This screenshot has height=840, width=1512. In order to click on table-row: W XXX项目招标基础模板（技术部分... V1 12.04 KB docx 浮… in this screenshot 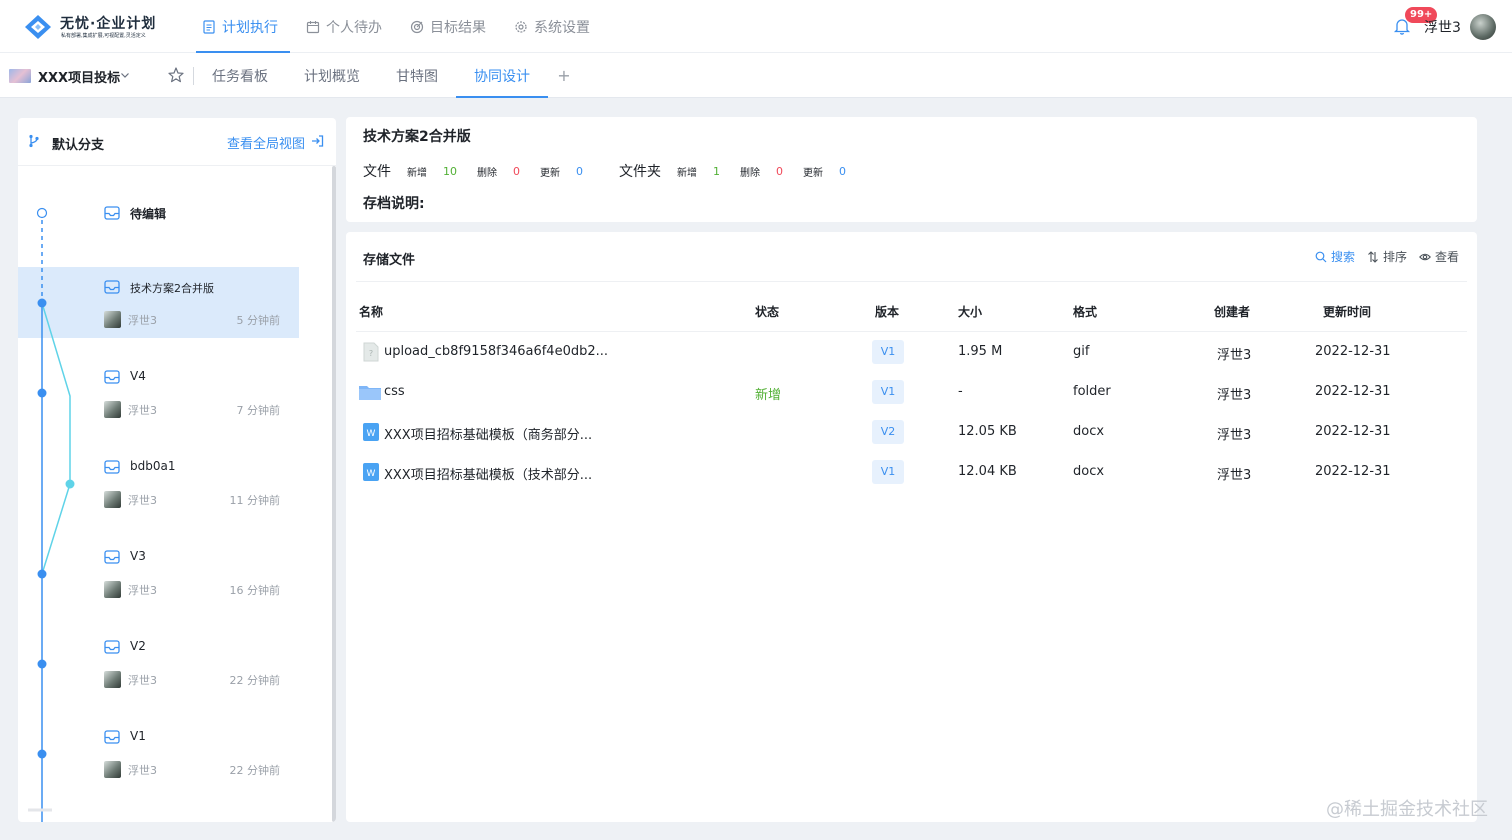, I will do `click(911, 472)`.